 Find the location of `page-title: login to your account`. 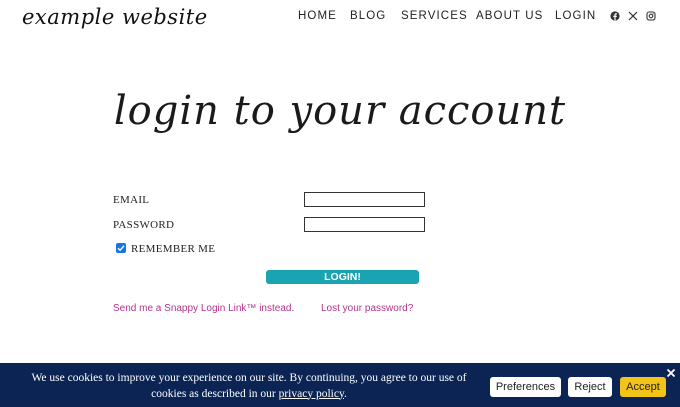

page-title: login to your account is located at coordinates (340, 111).